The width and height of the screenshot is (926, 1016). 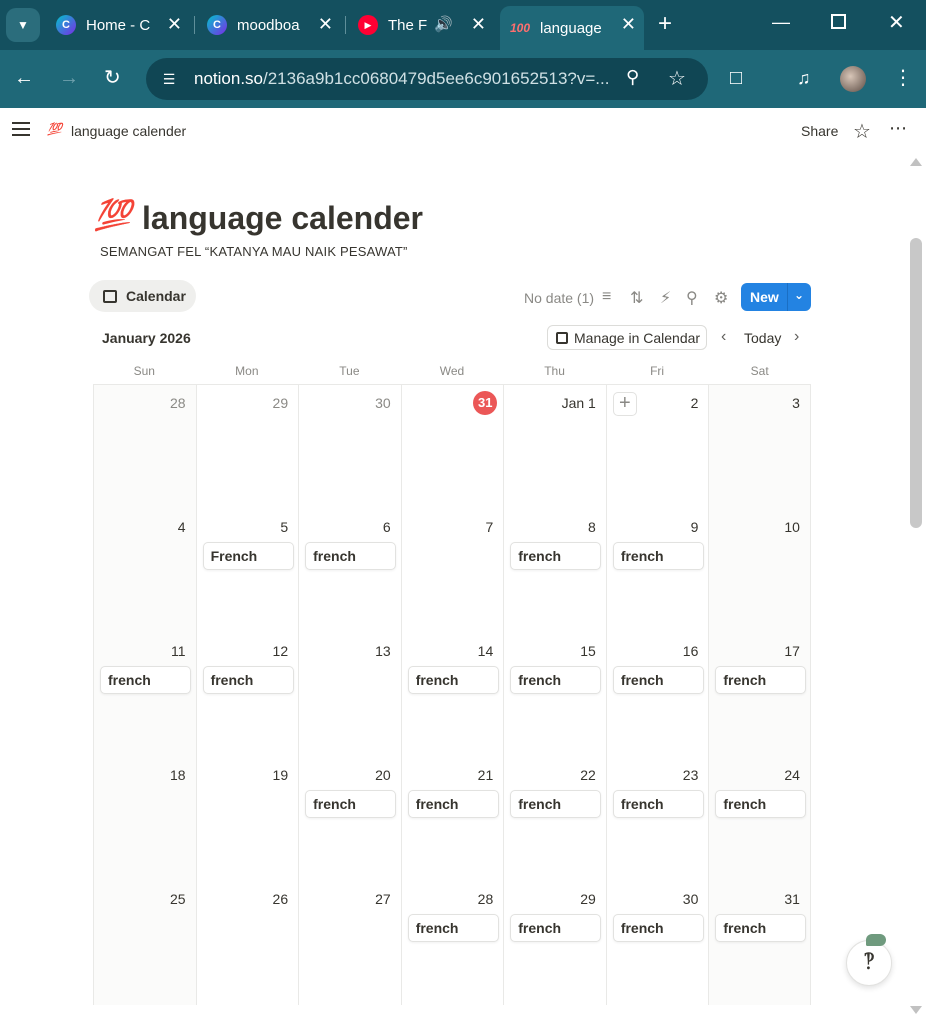 What do you see at coordinates (853, 79) in the screenshot?
I see `profile-avatar` at bounding box center [853, 79].